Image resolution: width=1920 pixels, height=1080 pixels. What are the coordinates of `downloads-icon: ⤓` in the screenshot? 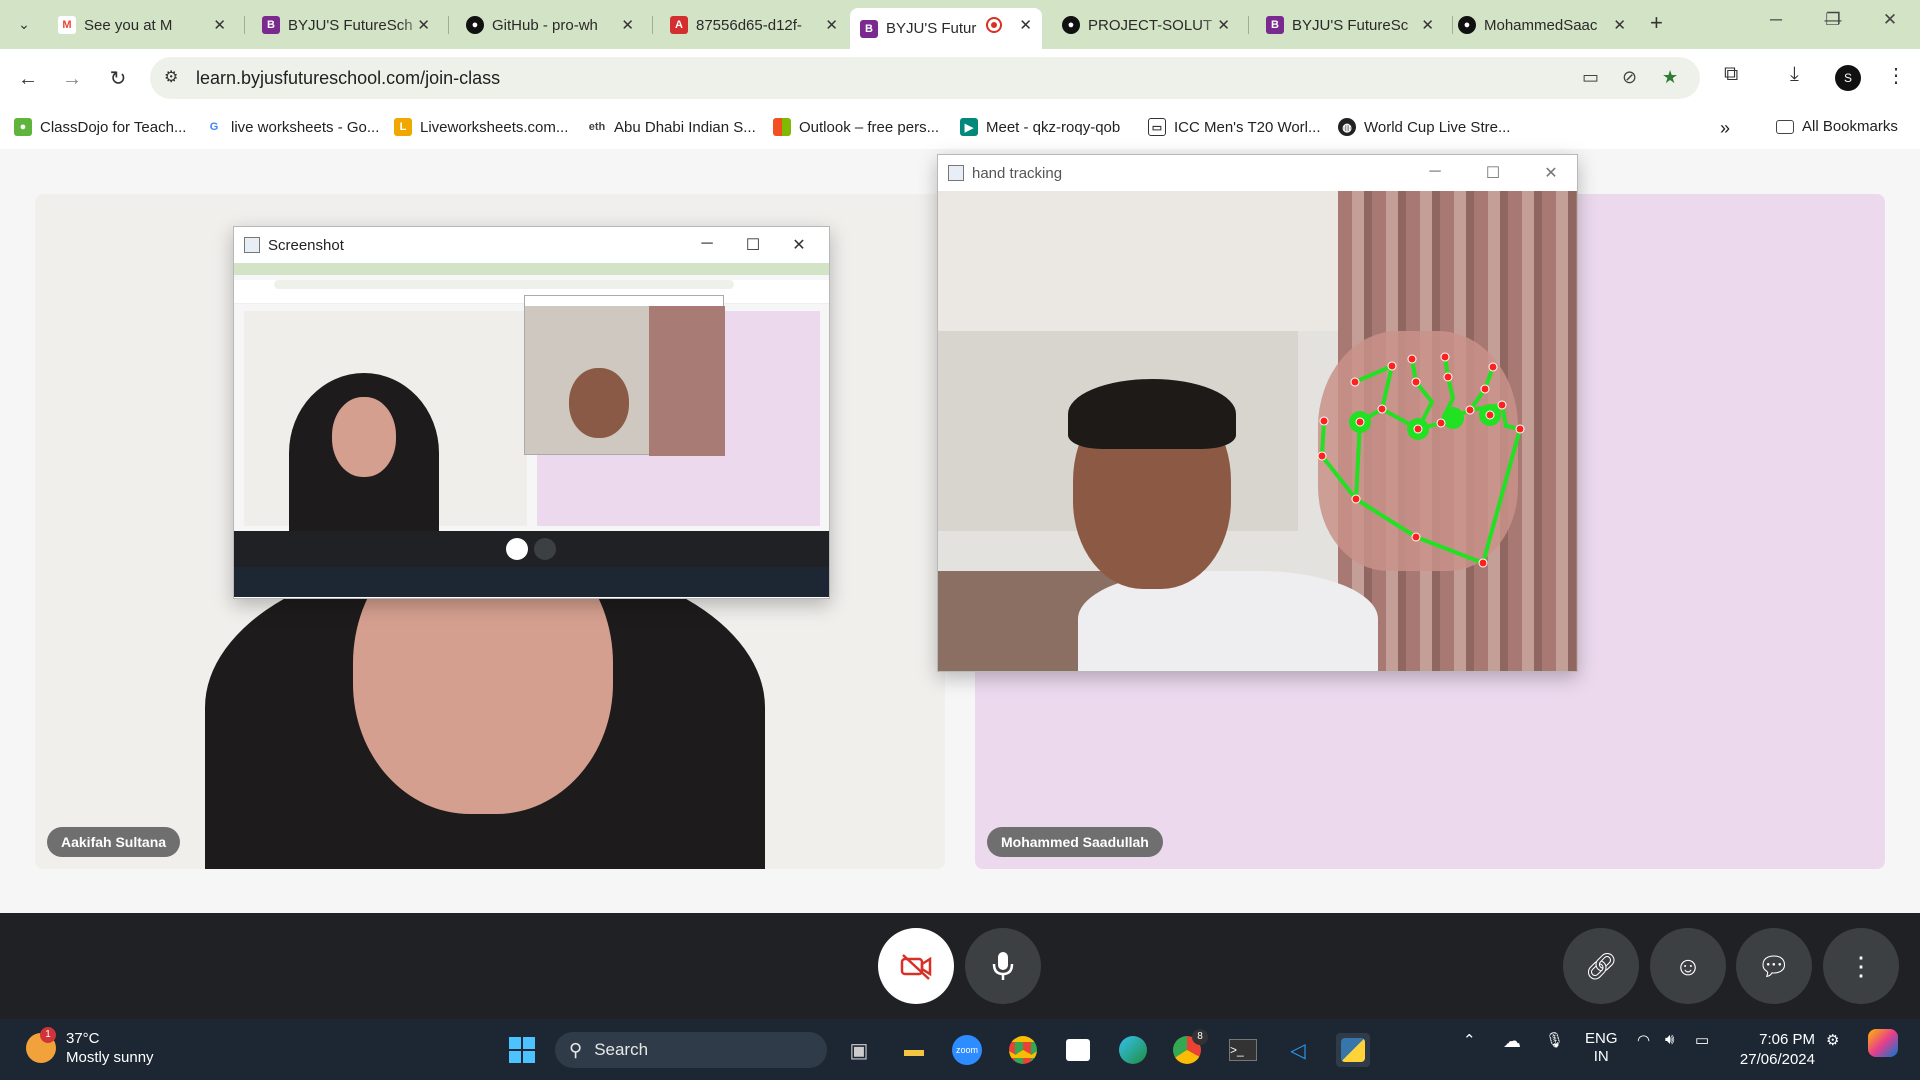 It's located at (1794, 74).